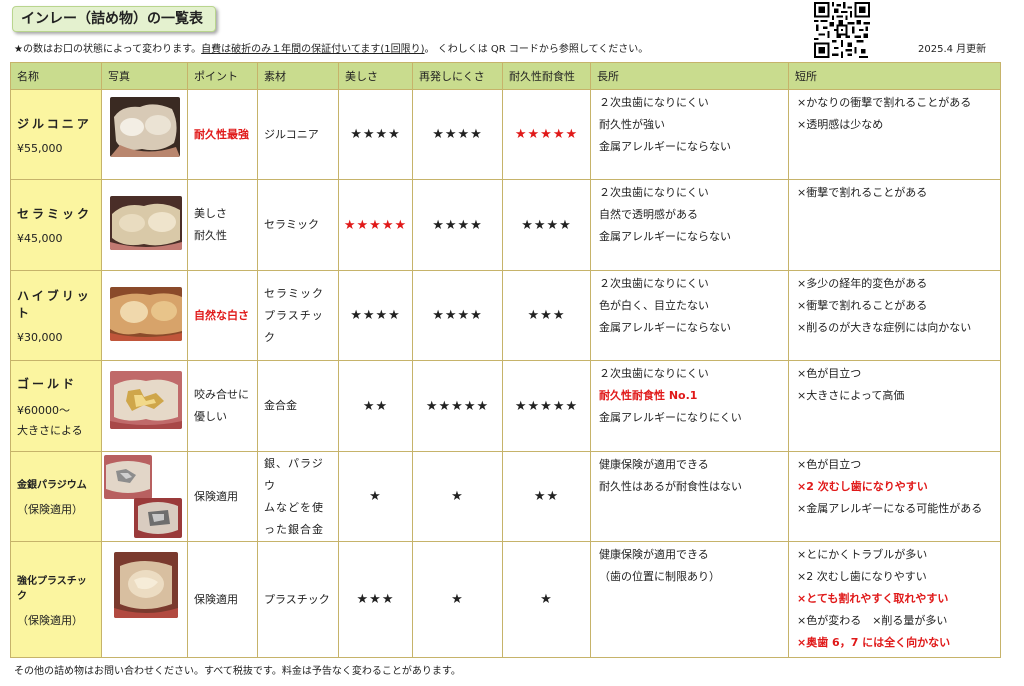  What do you see at coordinates (546, 225) in the screenshot?
I see `durability-rating: ★★★★` at bounding box center [546, 225].